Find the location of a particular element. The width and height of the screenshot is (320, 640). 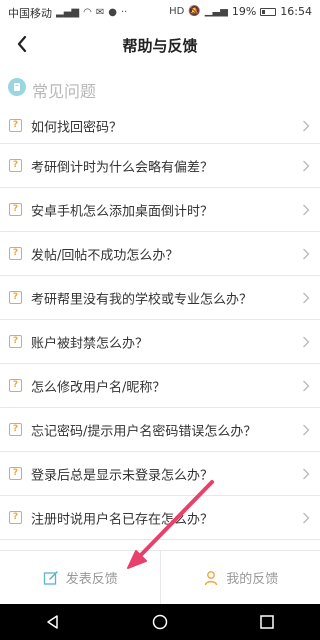

section-title: 常见问题 is located at coordinates (64, 91).